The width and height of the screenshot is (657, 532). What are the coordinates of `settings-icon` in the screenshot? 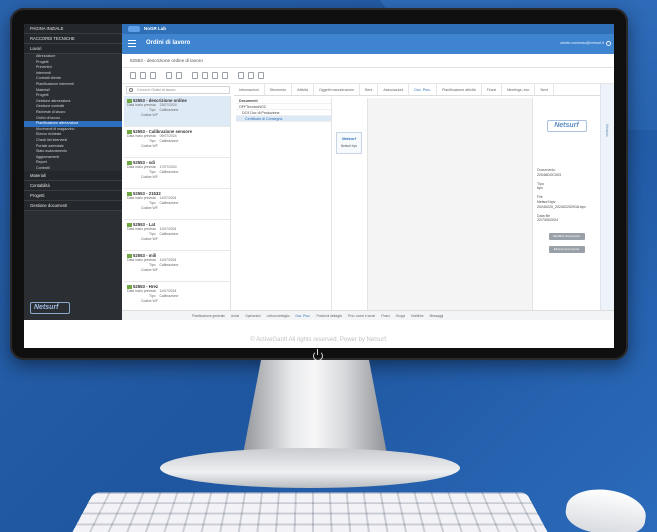 It's located at (608, 43).